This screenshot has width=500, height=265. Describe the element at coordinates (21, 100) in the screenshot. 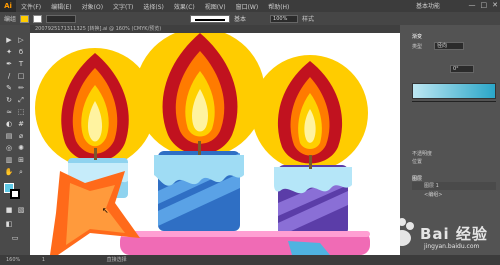

I see `scale-tool-icon: ⤢` at that location.